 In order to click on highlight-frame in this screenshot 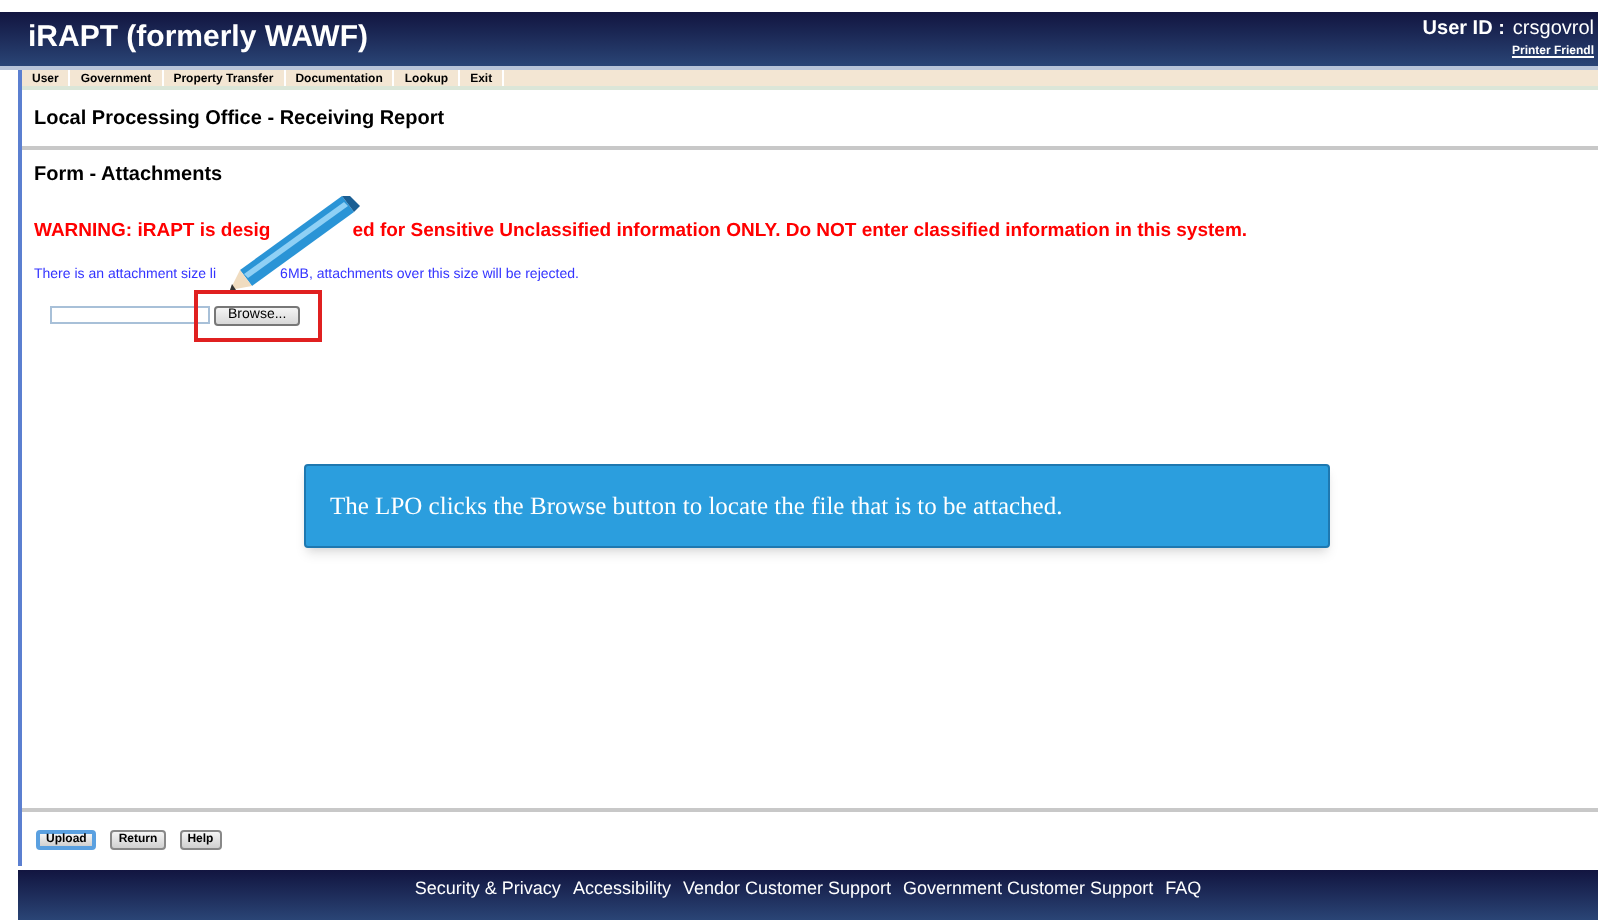, I will do `click(258, 316)`.